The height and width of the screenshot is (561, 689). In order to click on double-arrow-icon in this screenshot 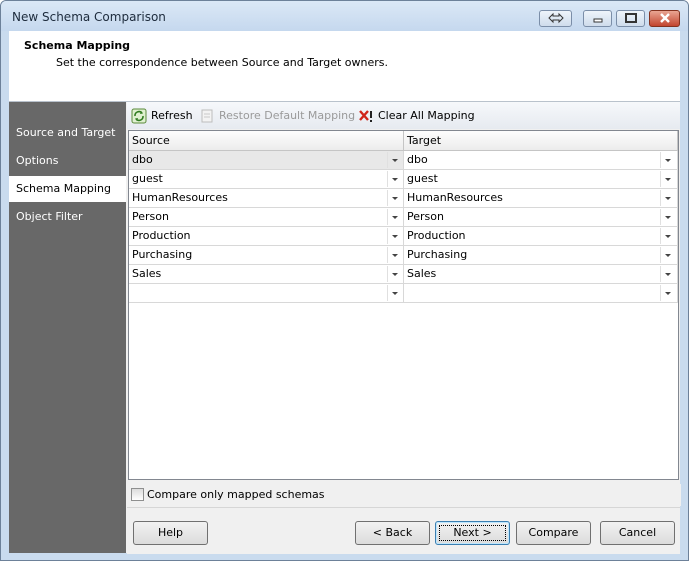, I will do `click(555, 18)`.